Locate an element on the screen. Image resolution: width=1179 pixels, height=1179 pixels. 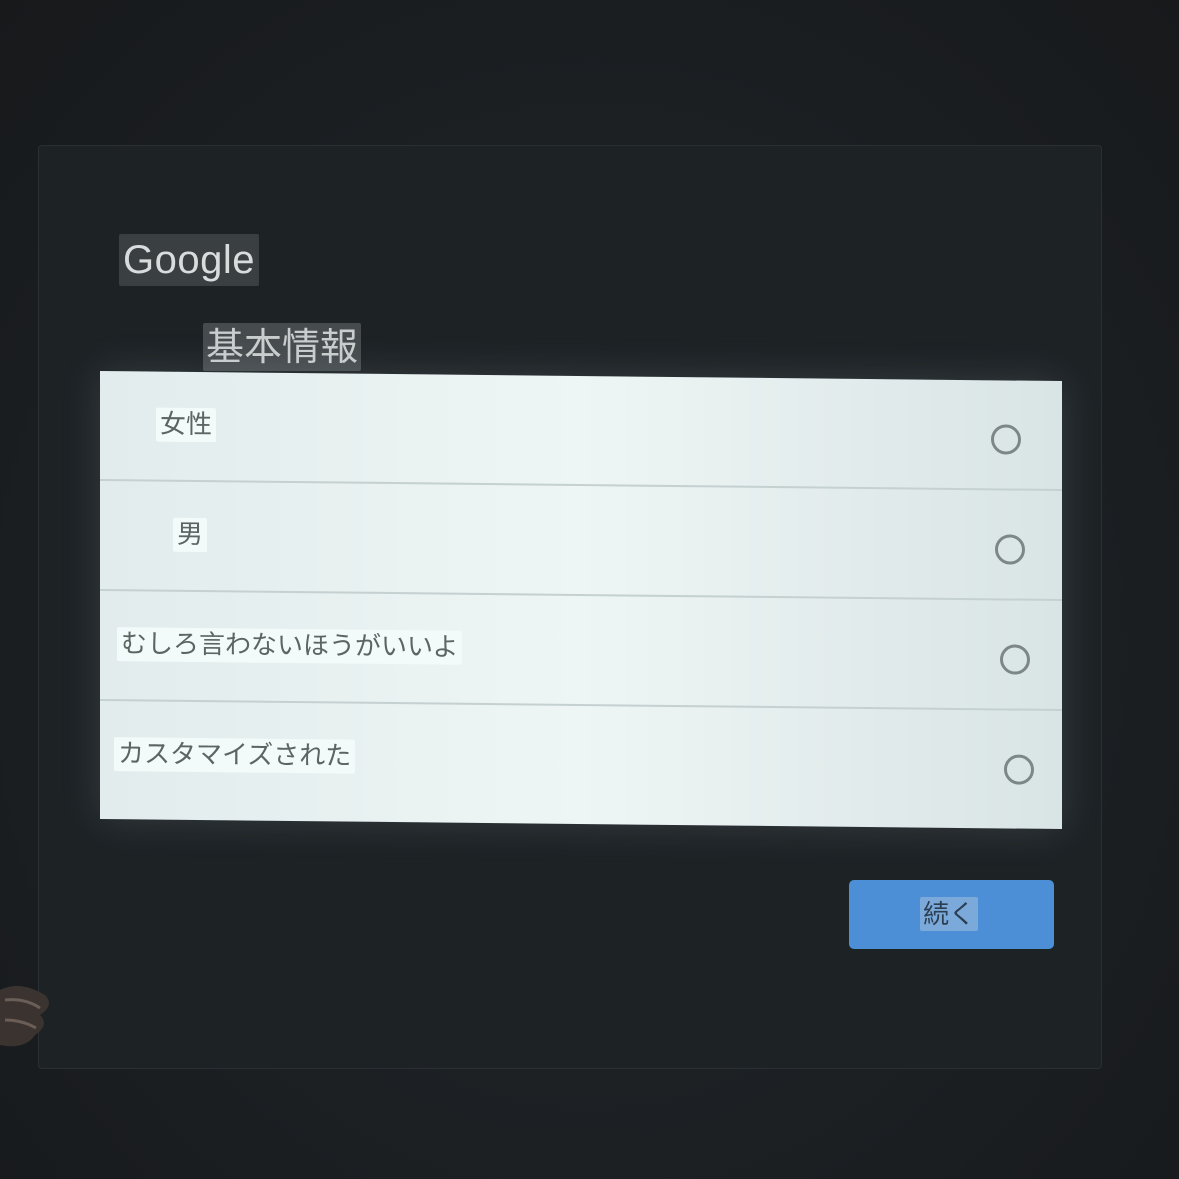
option-label: 男 is located at coordinates (190, 535).